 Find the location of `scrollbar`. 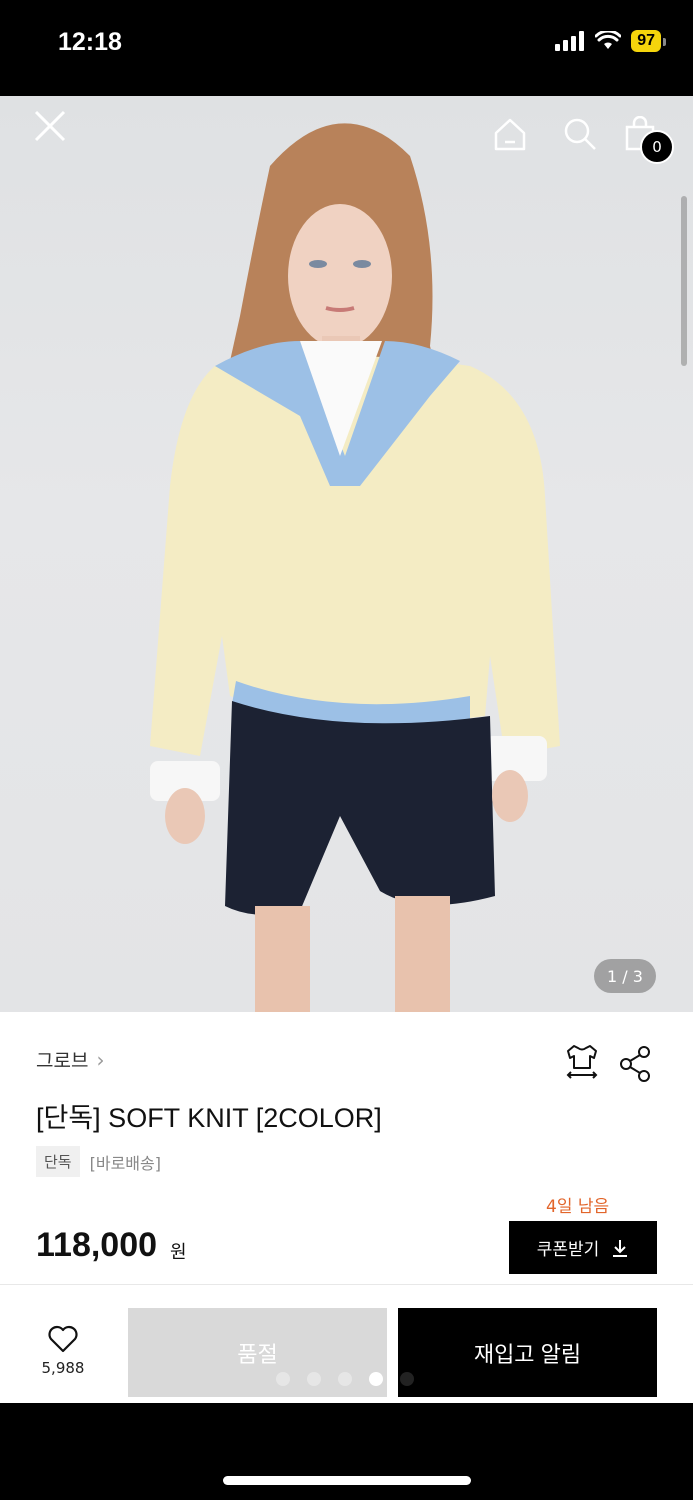

scrollbar is located at coordinates (684, 281).